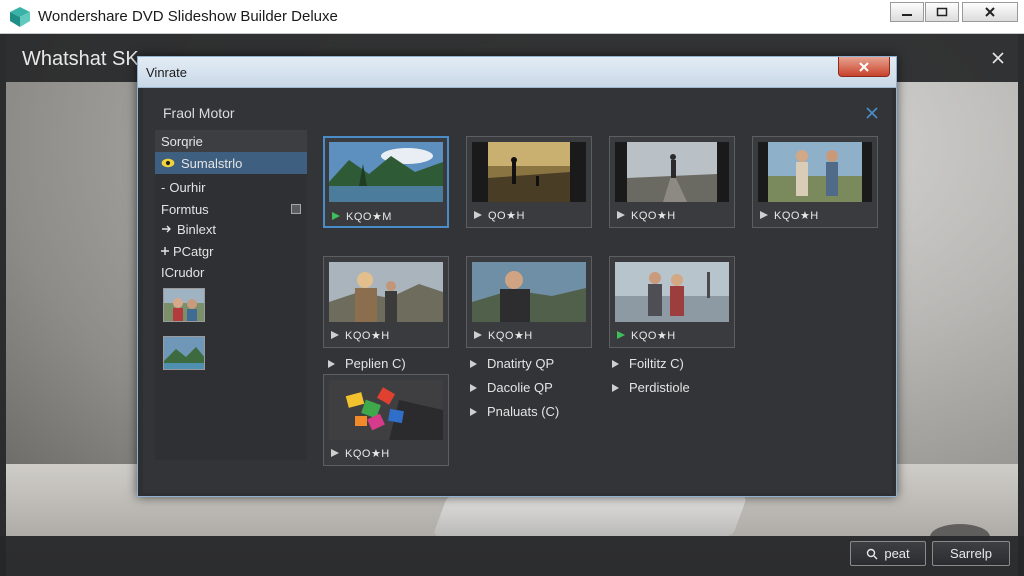  I want to click on collapse-toggle-icon, so click(296, 209).